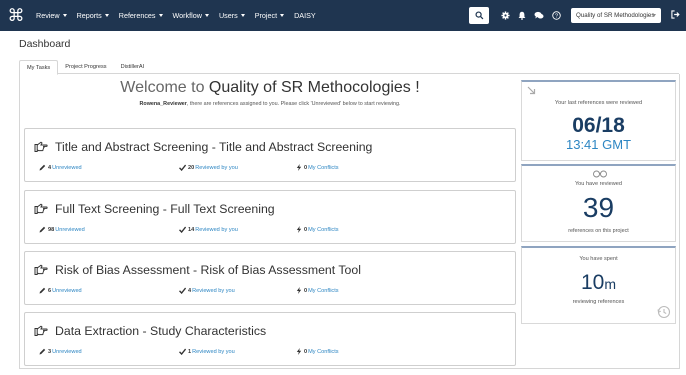 The height and width of the screenshot is (375, 686). What do you see at coordinates (62, 229) in the screenshot?
I see `unreviewed-link: 98 Unreviewed` at bounding box center [62, 229].